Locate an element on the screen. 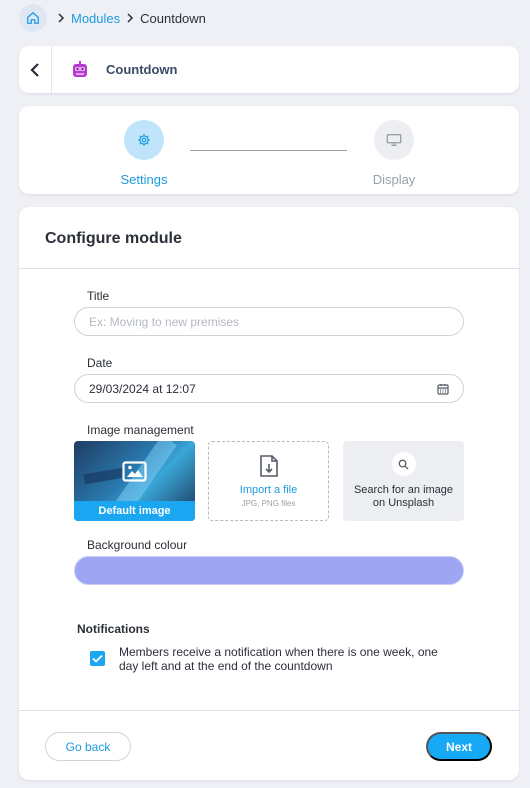 Image resolution: width=530 pixels, height=788 pixels. step-display-label: Display is located at coordinates (394, 179).